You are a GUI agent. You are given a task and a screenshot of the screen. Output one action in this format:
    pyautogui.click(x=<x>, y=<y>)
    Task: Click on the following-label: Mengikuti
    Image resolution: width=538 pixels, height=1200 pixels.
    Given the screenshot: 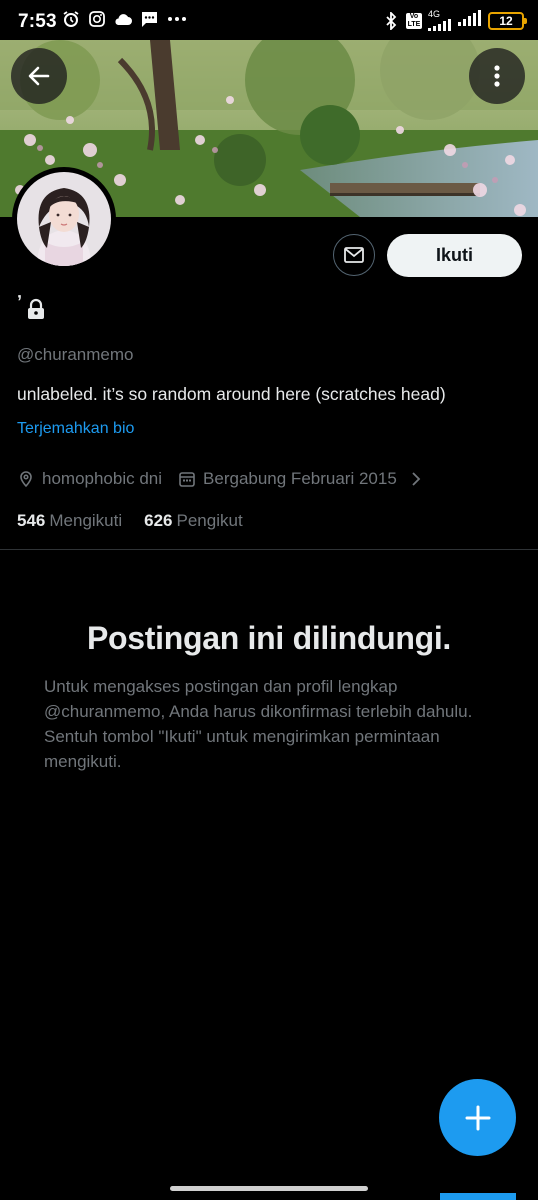 What is the action you would take?
    pyautogui.click(x=86, y=520)
    